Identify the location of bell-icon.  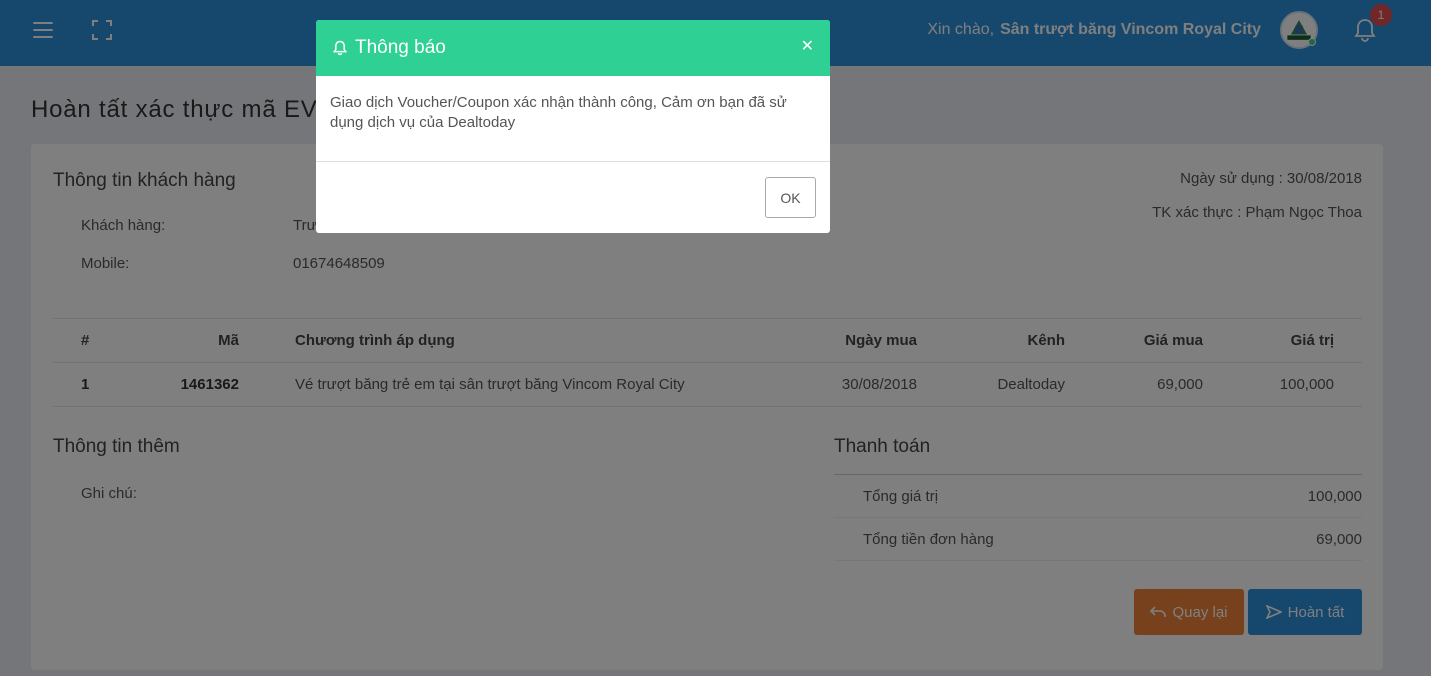
(340, 48).